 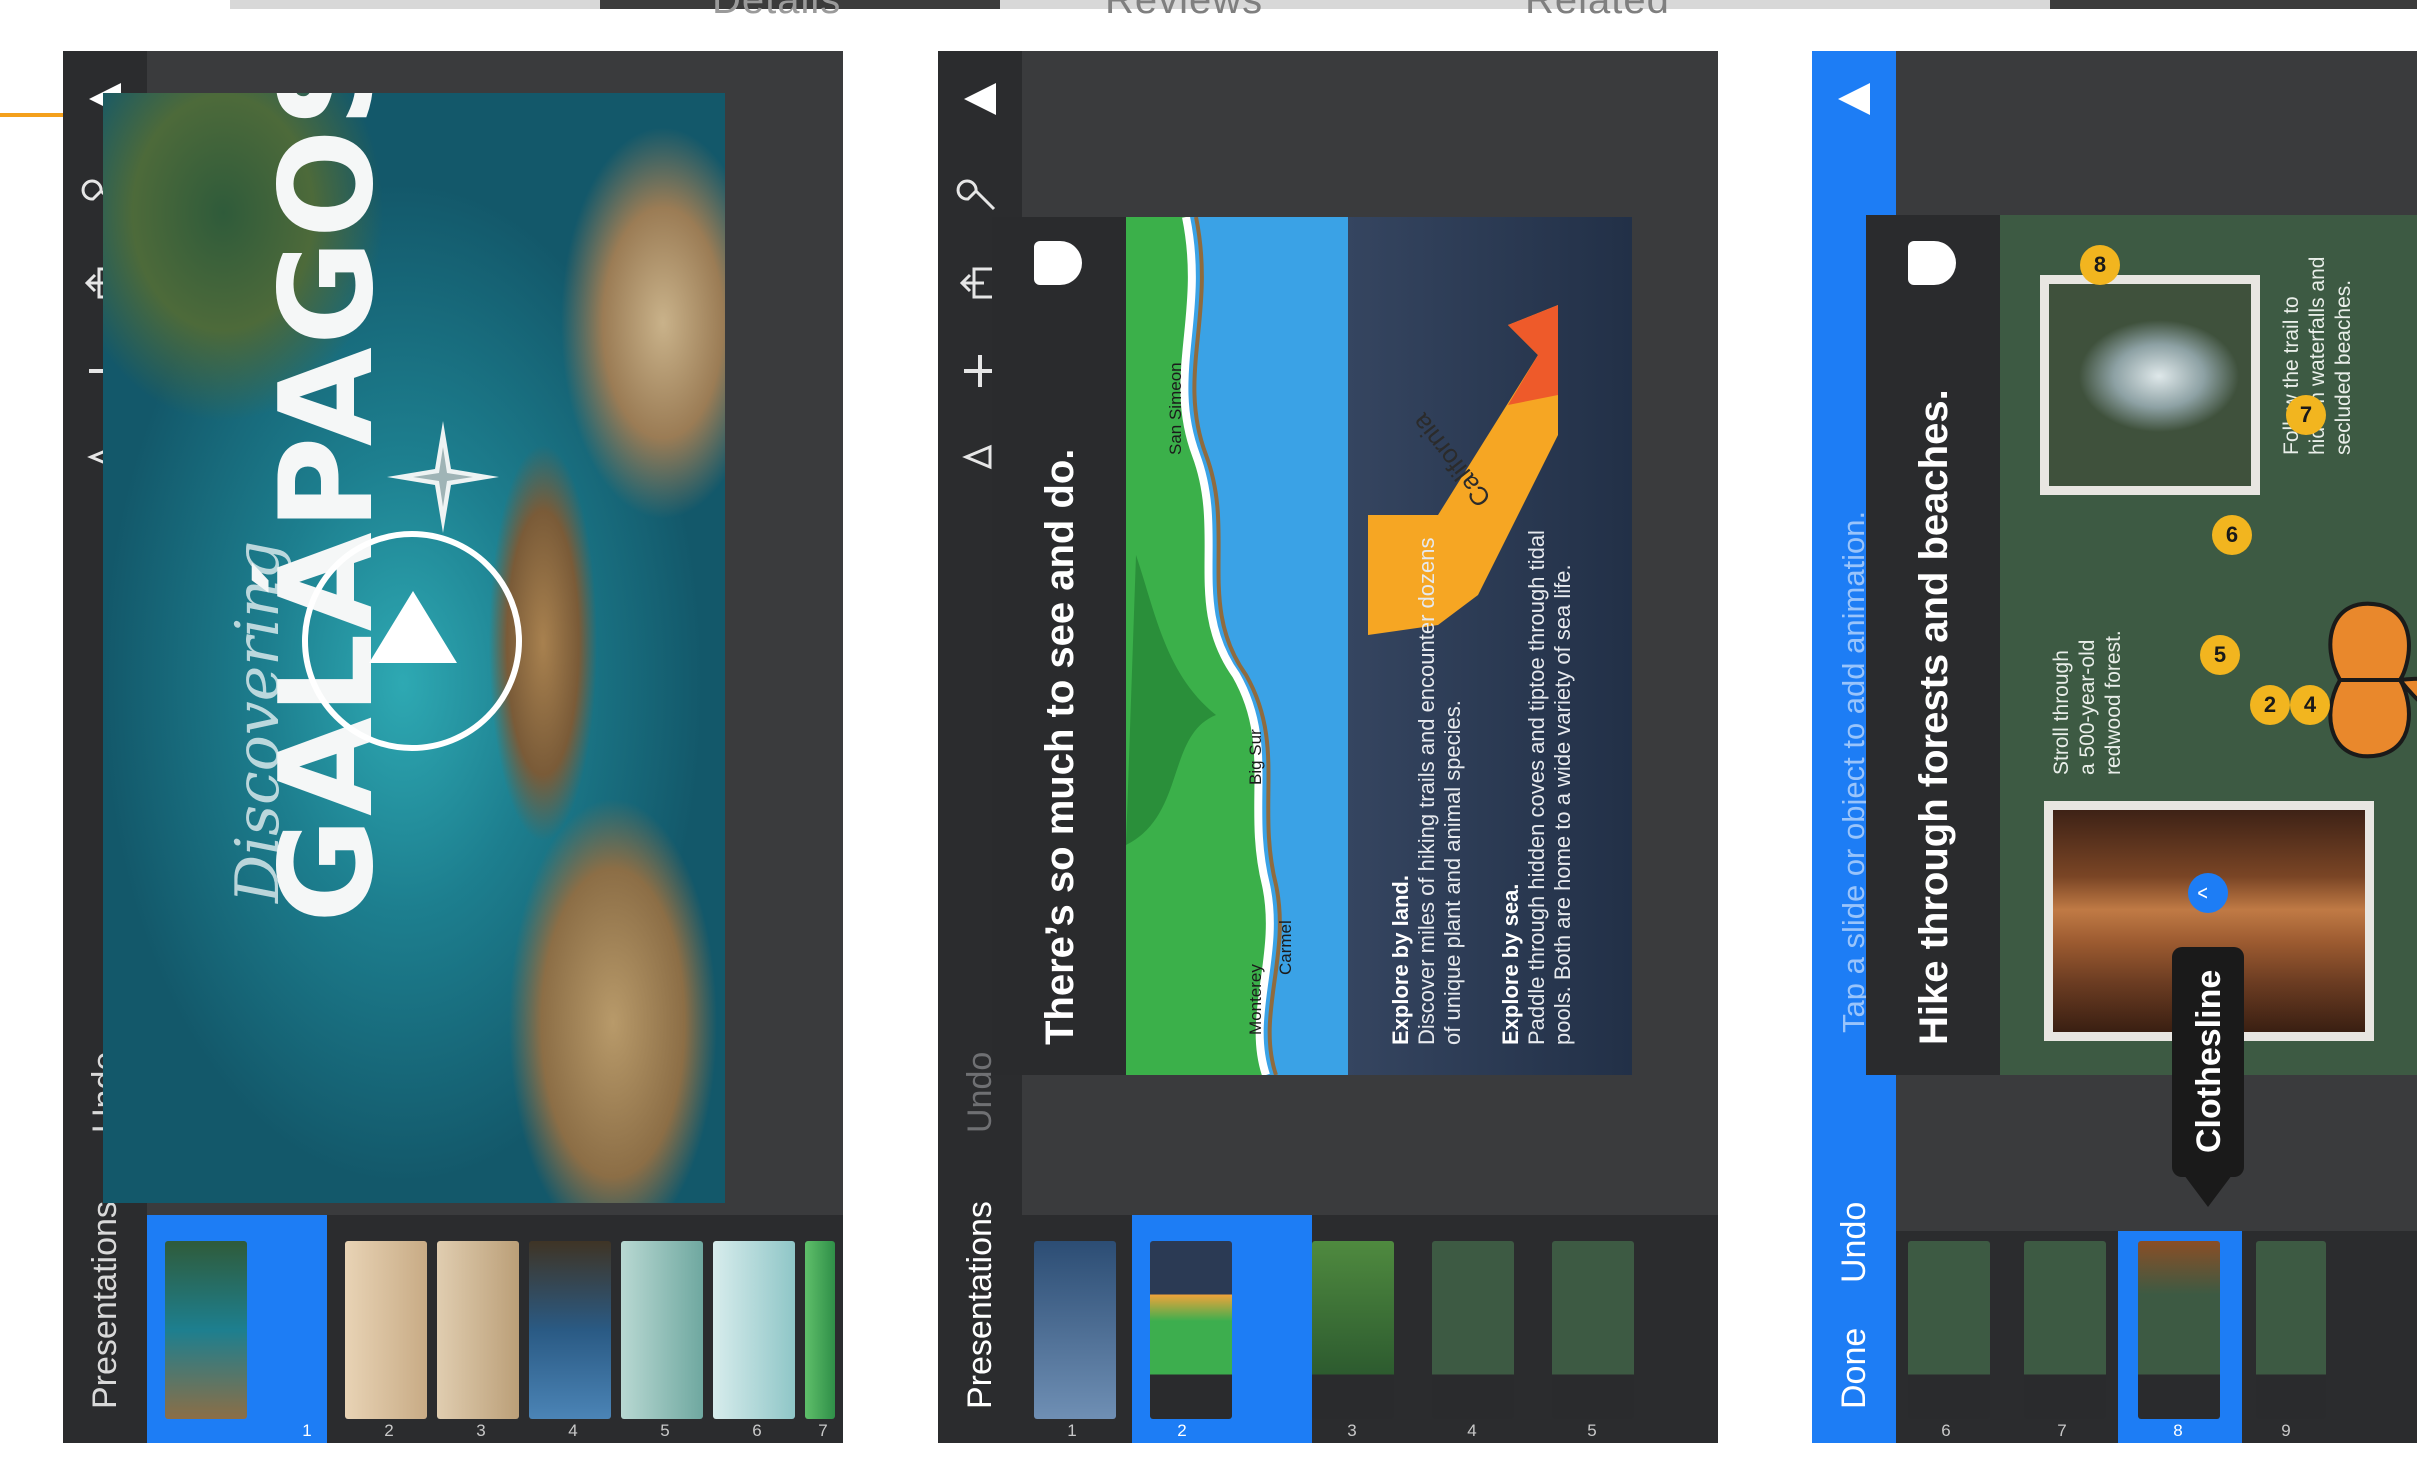 I want to click on map-label-san-simeon: San Simeon, so click(x=1175, y=408).